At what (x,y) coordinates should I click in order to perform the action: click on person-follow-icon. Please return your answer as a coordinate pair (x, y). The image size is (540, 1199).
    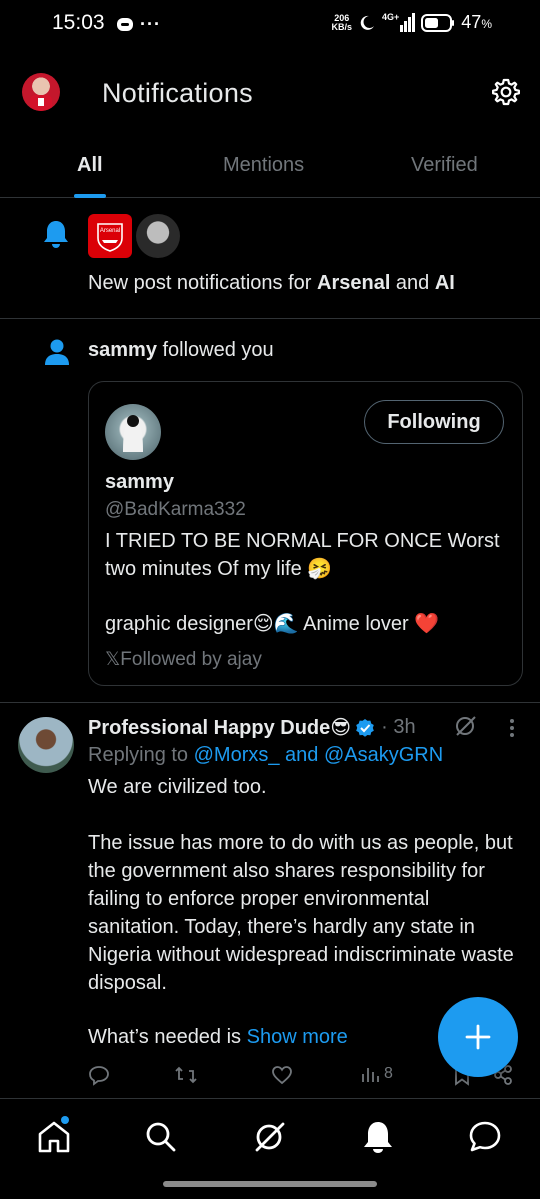
    Looking at the image, I should click on (57, 352).